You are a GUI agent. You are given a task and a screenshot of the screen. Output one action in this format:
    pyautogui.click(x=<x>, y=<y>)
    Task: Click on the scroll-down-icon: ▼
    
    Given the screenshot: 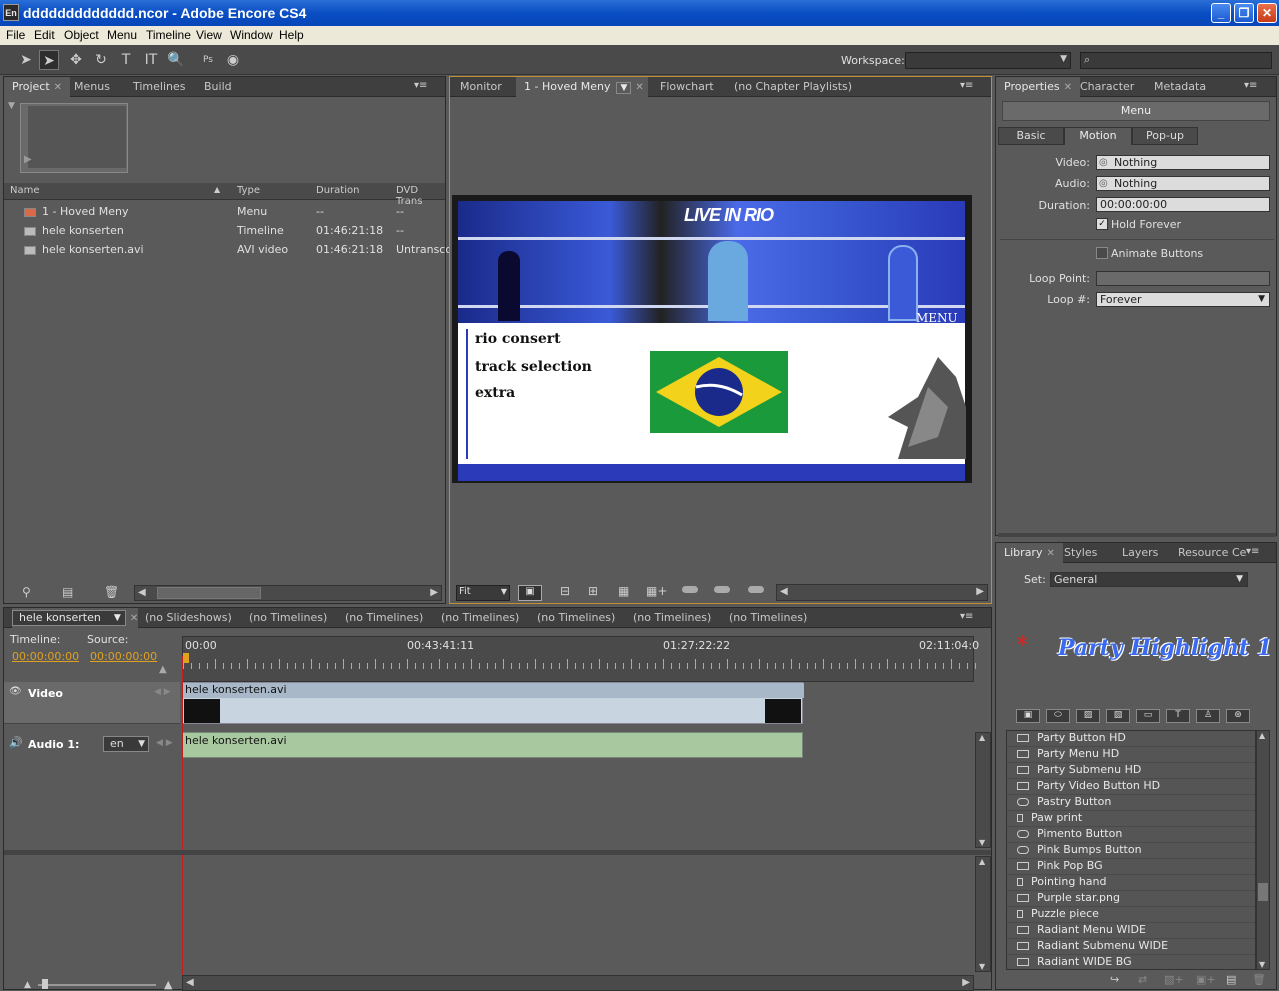 What is the action you would take?
    pyautogui.click(x=1262, y=964)
    